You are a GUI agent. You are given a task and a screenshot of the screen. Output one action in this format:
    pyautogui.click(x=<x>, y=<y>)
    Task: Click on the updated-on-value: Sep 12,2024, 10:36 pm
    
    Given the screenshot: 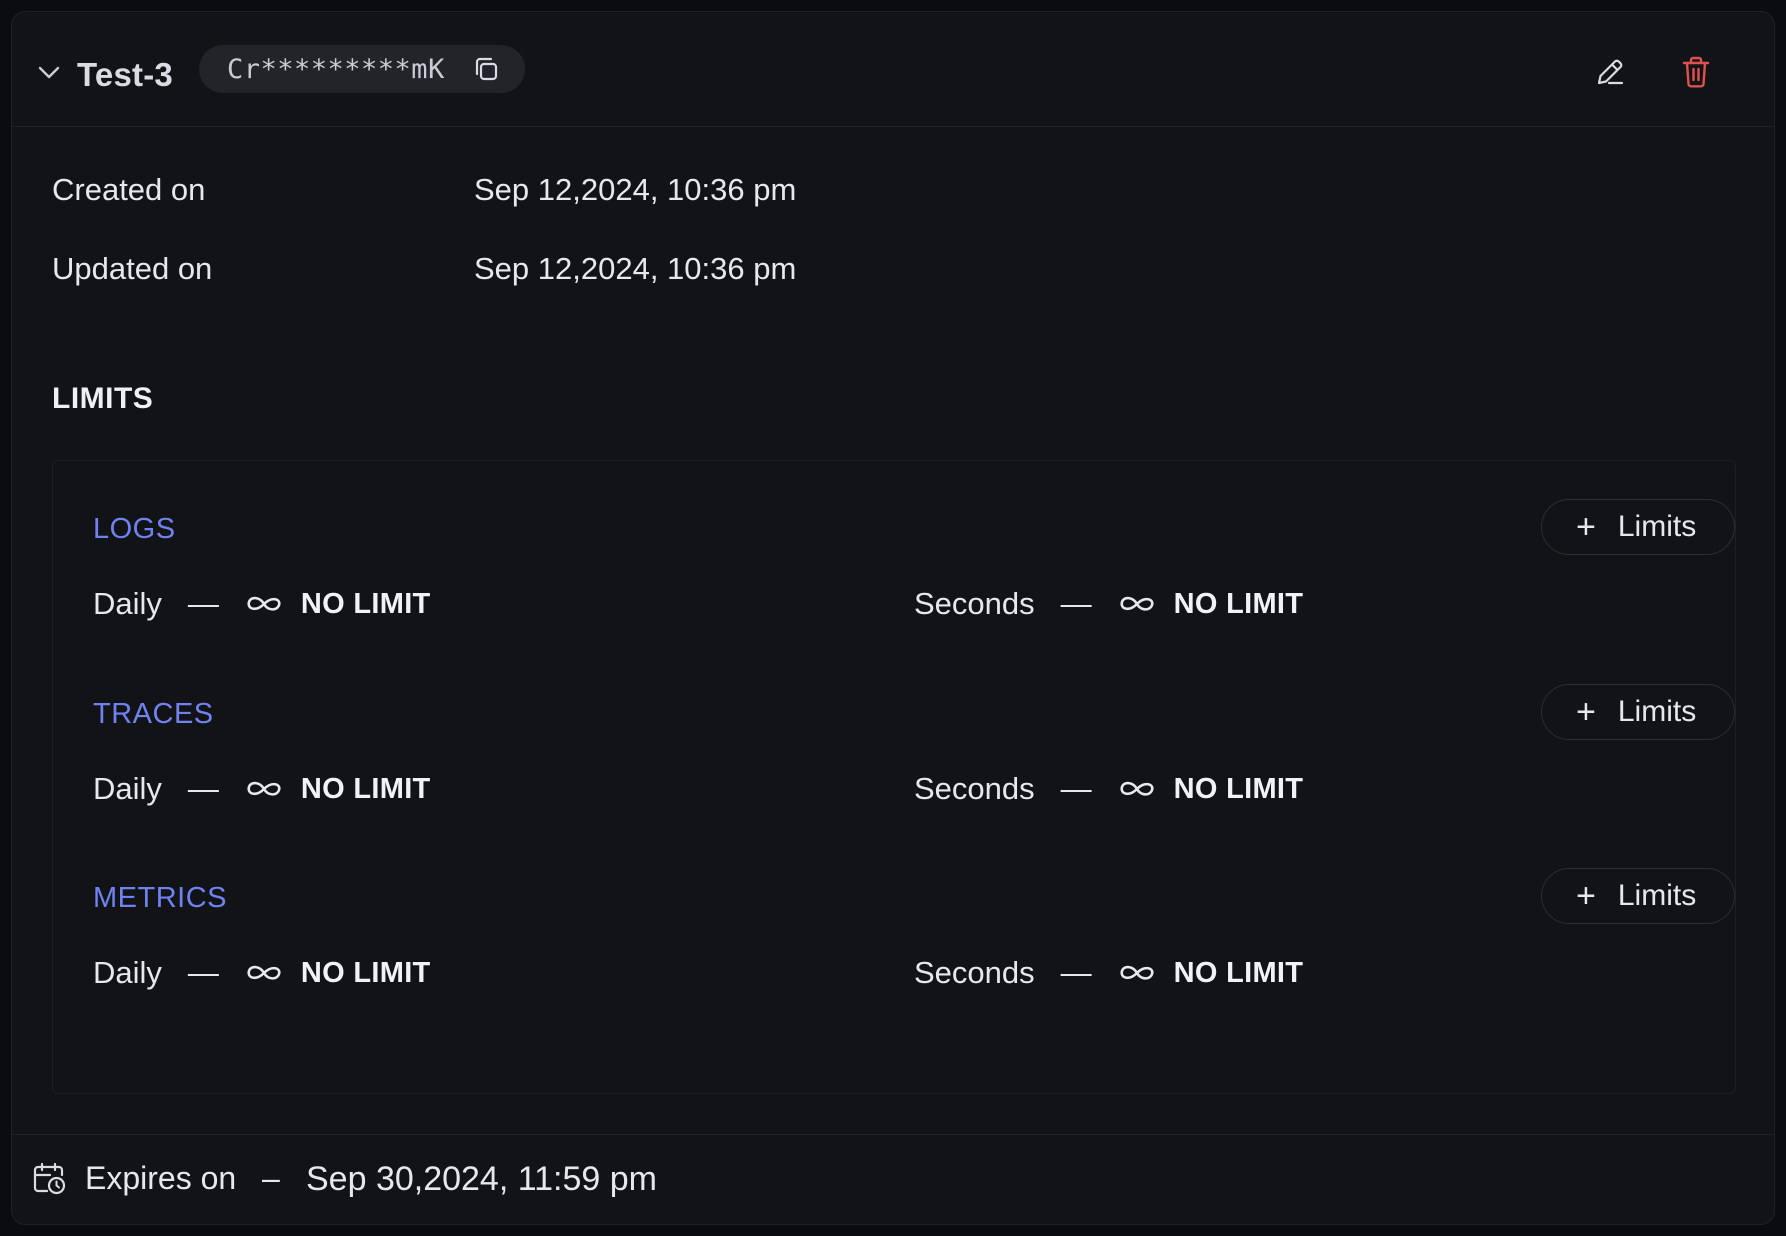 What is the action you would take?
    pyautogui.click(x=635, y=268)
    